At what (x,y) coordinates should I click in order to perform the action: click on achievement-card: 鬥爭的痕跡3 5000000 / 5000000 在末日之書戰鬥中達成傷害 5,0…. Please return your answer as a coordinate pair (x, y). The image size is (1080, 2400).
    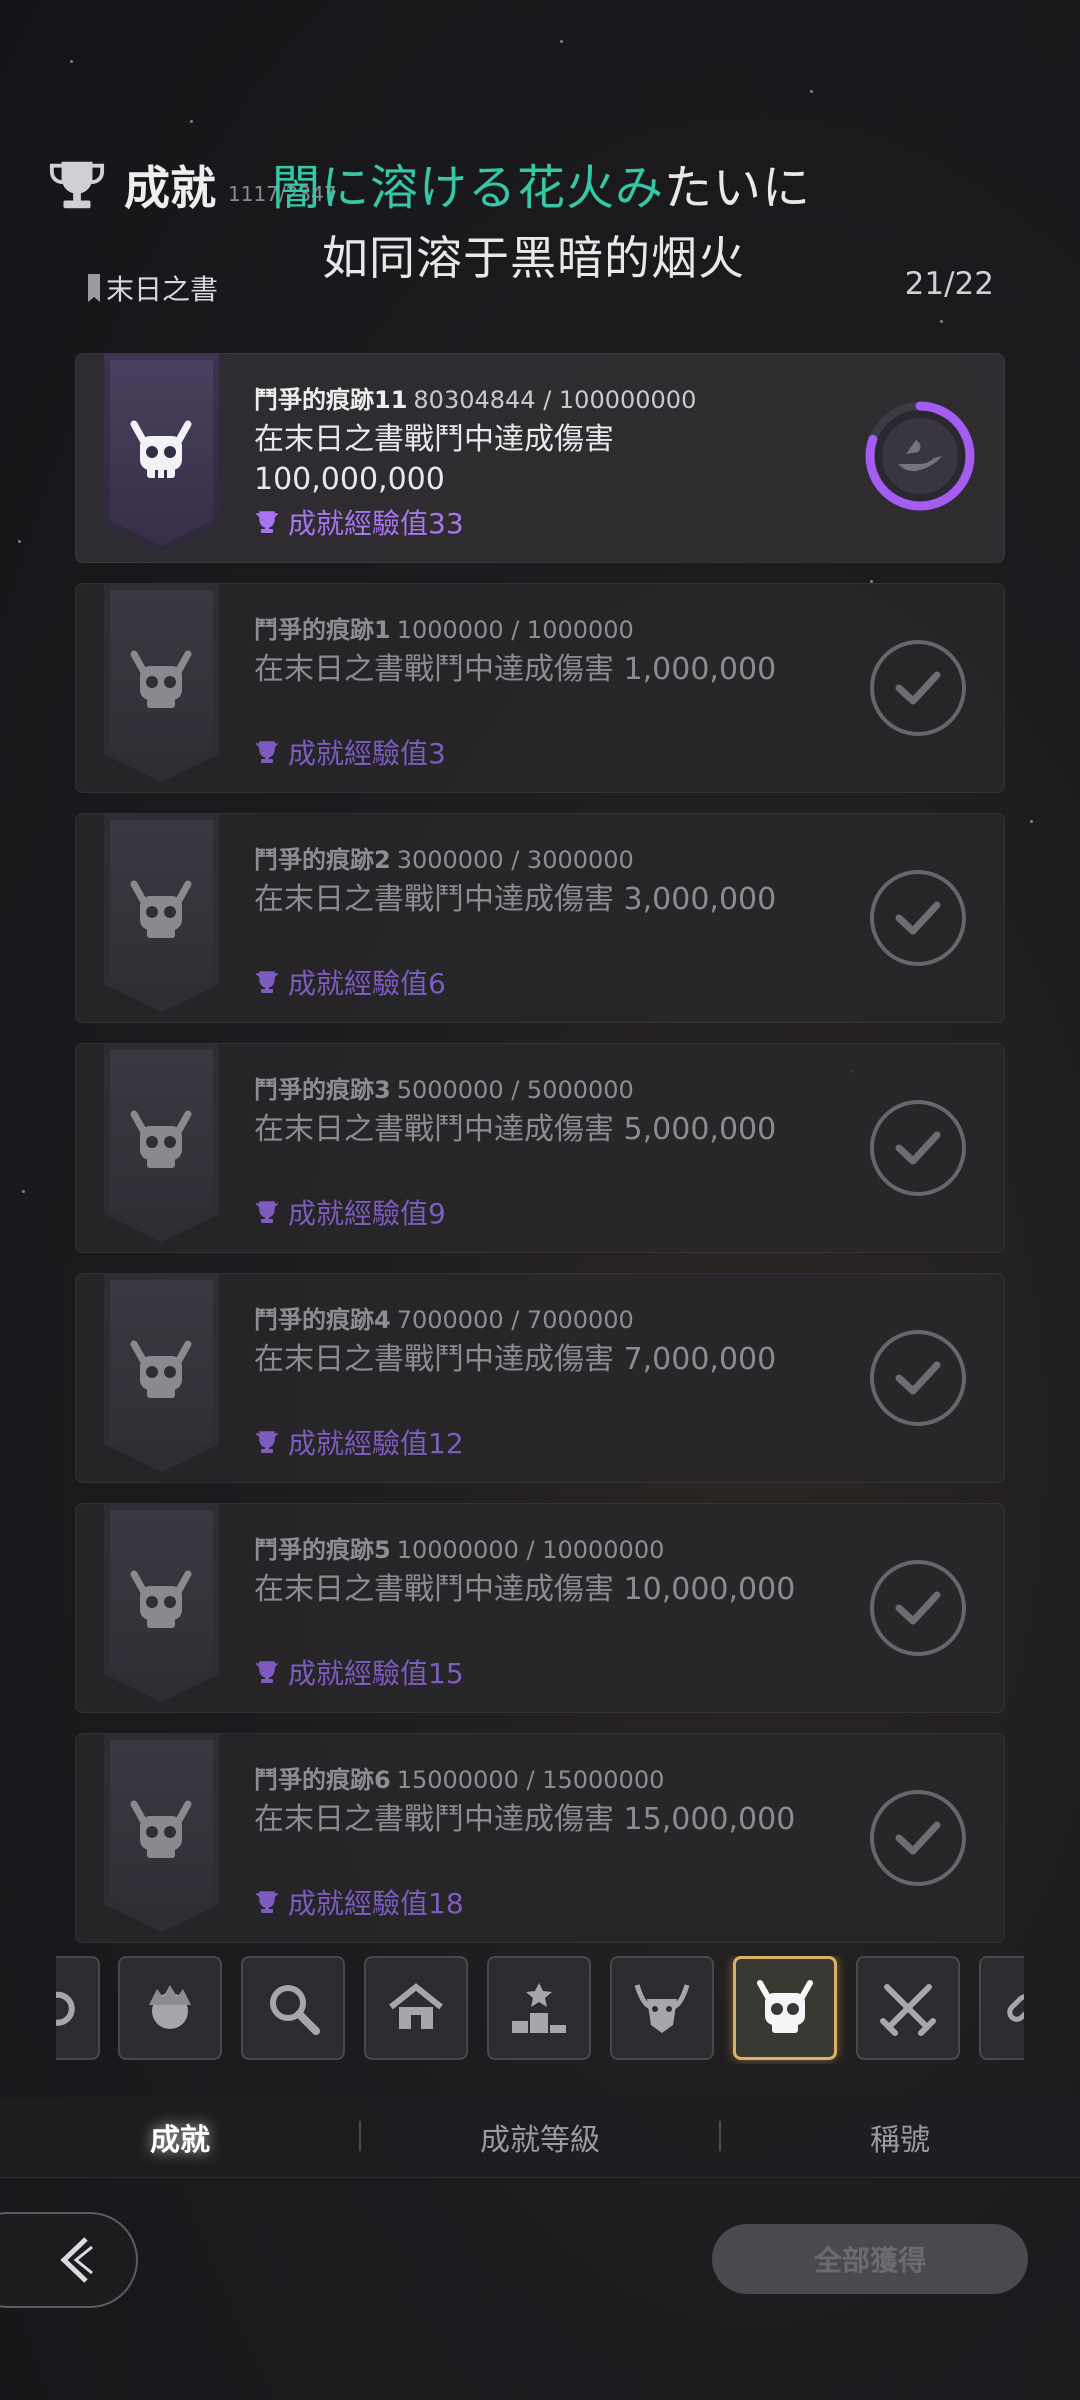
    Looking at the image, I should click on (540, 1148).